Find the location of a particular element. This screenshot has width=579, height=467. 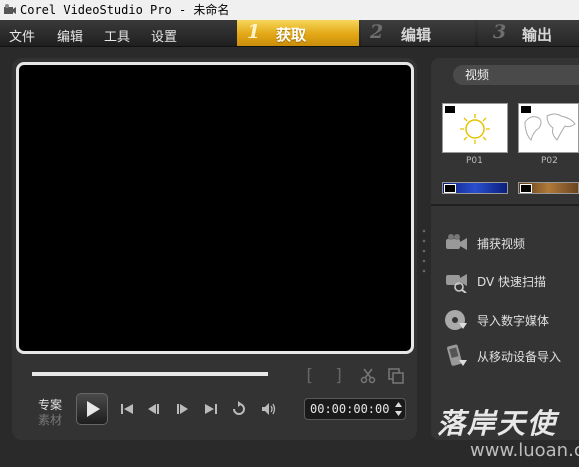

watermark-logo-text: 落岸天使 is located at coordinates (497, 423).